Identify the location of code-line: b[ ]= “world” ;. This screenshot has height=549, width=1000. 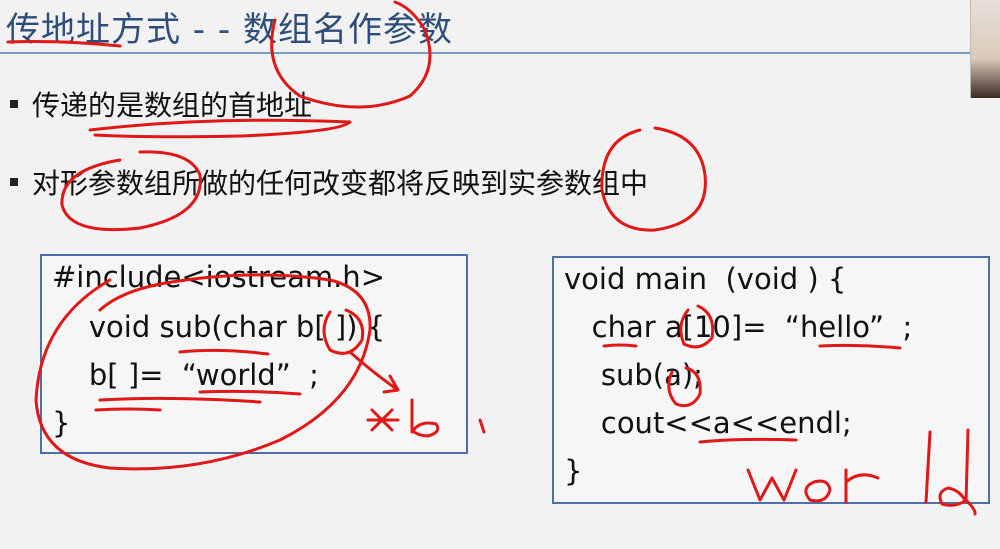
(185, 375).